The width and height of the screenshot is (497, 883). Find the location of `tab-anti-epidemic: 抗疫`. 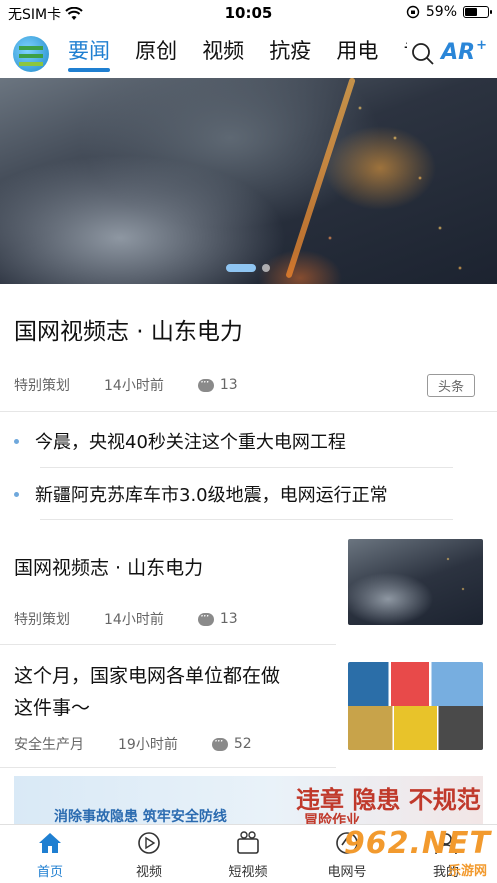

tab-anti-epidemic: 抗疫 is located at coordinates (290, 55).